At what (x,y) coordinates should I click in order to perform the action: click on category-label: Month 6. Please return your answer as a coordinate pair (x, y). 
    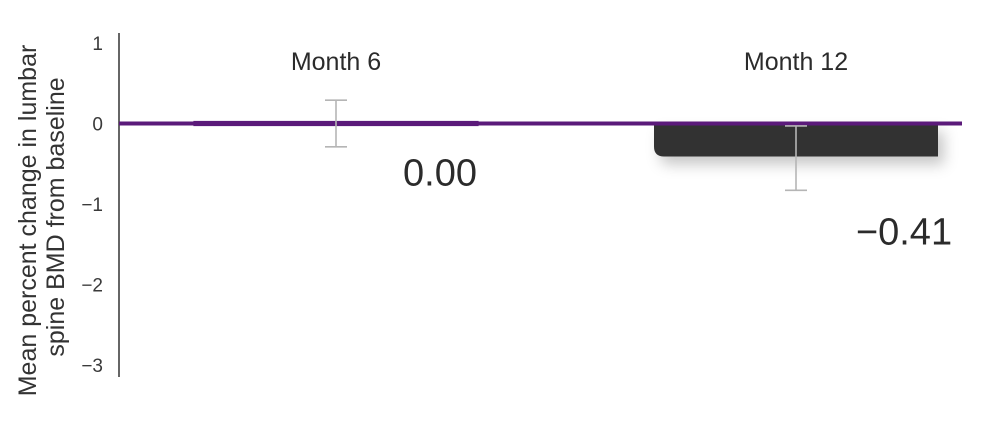
    Looking at the image, I should click on (336, 62).